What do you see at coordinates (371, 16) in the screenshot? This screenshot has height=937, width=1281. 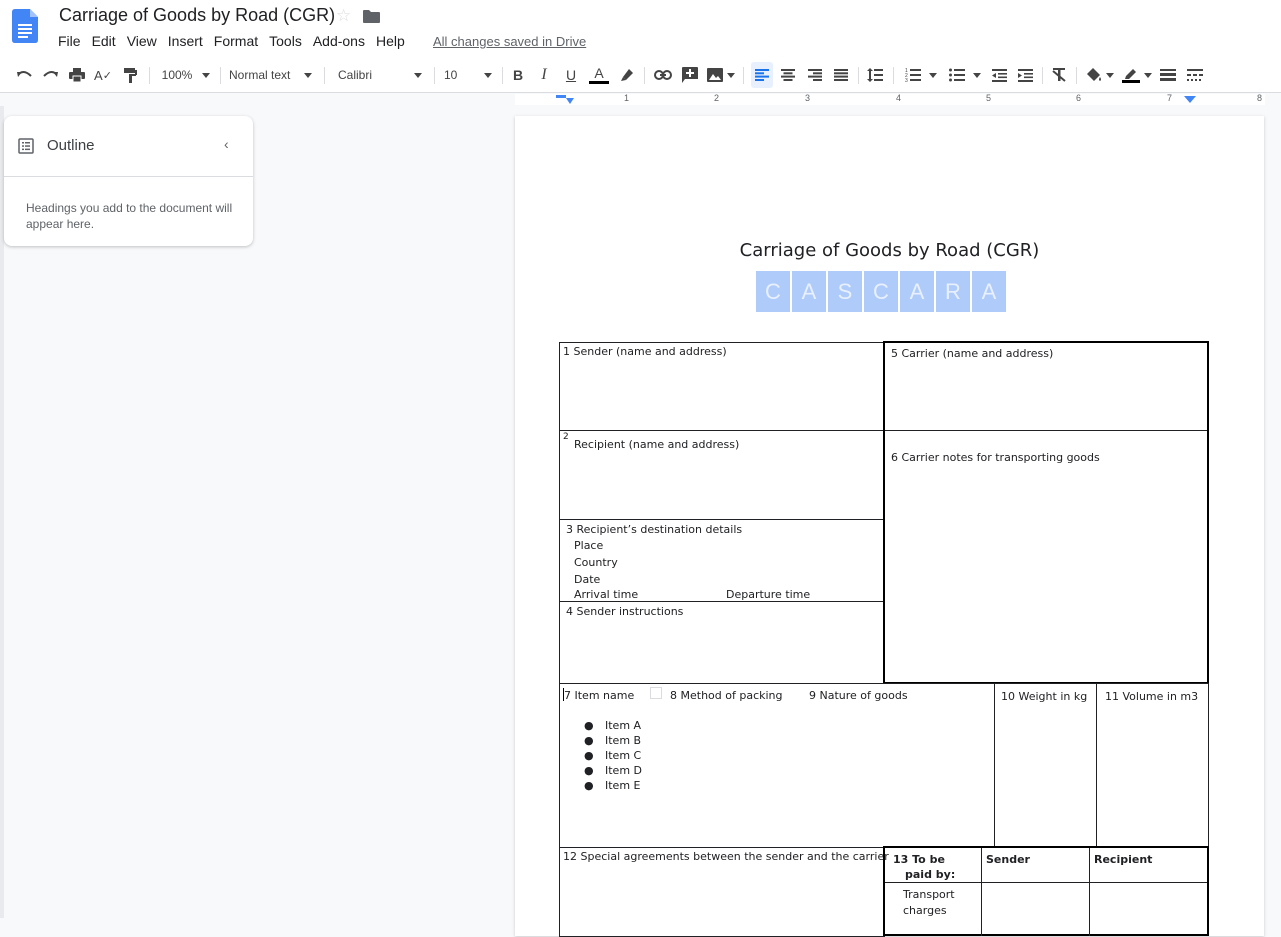 I see `folder-icon` at bounding box center [371, 16].